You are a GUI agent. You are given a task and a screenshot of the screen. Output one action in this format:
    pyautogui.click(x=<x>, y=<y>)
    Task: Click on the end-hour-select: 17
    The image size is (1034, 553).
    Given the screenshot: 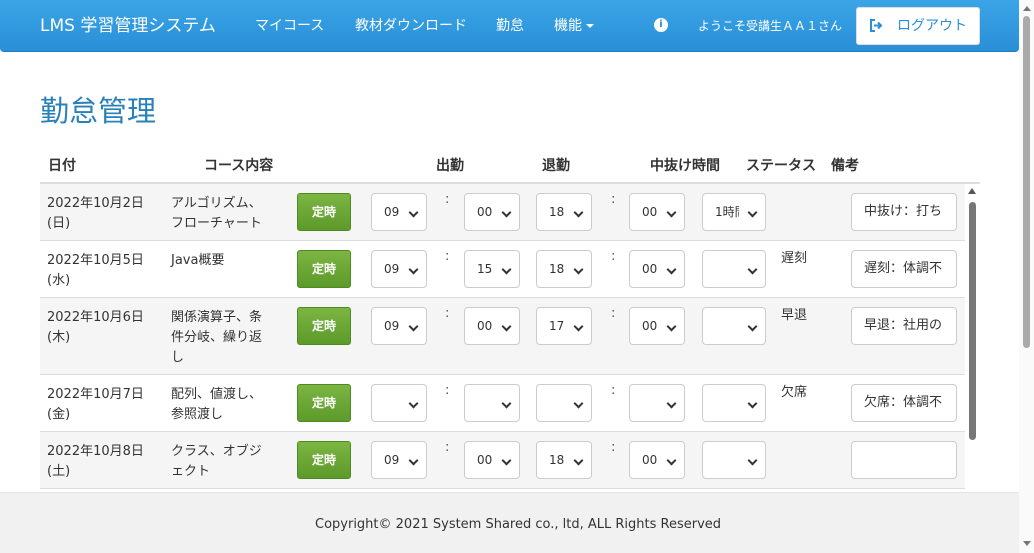 What is the action you would take?
    pyautogui.click(x=564, y=326)
    